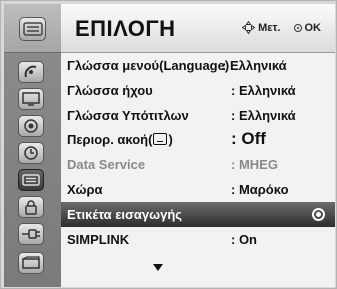  Describe the element at coordinates (85, 189) in the screenshot. I see `row-label: Χώρα` at that location.